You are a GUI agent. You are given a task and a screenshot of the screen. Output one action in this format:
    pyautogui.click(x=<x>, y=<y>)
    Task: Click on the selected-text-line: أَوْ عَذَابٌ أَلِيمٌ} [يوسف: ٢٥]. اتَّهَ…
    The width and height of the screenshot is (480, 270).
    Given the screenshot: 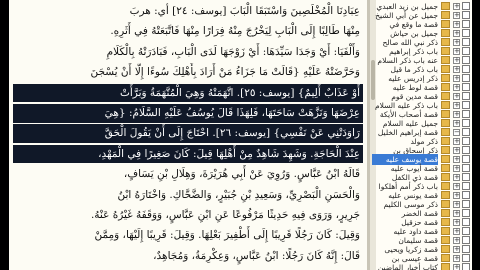 What is the action you would take?
    pyautogui.click(x=188, y=93)
    